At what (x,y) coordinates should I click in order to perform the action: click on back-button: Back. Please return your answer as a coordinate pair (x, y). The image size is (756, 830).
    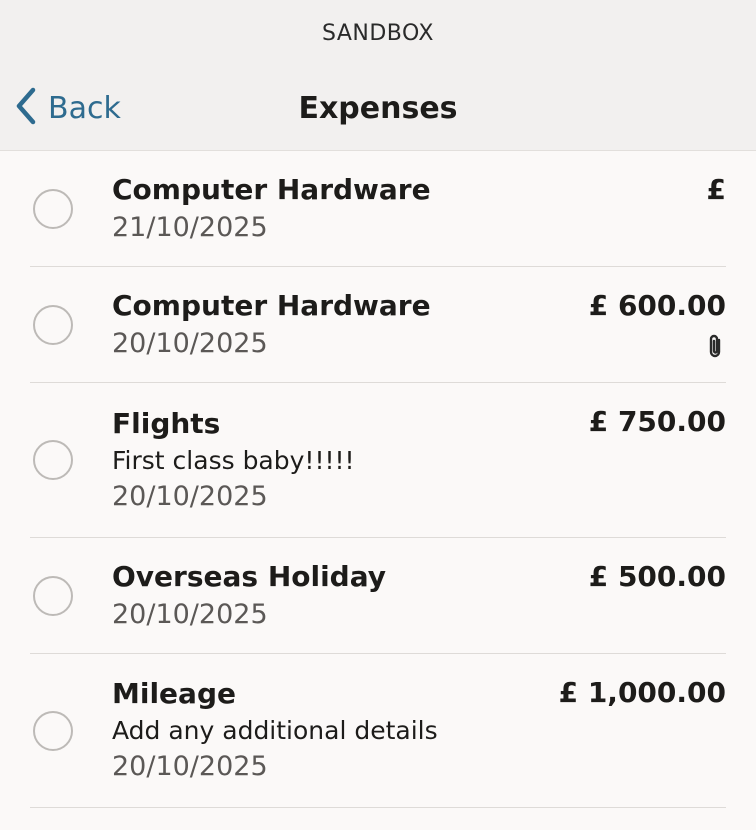
    Looking at the image, I should click on (67, 108).